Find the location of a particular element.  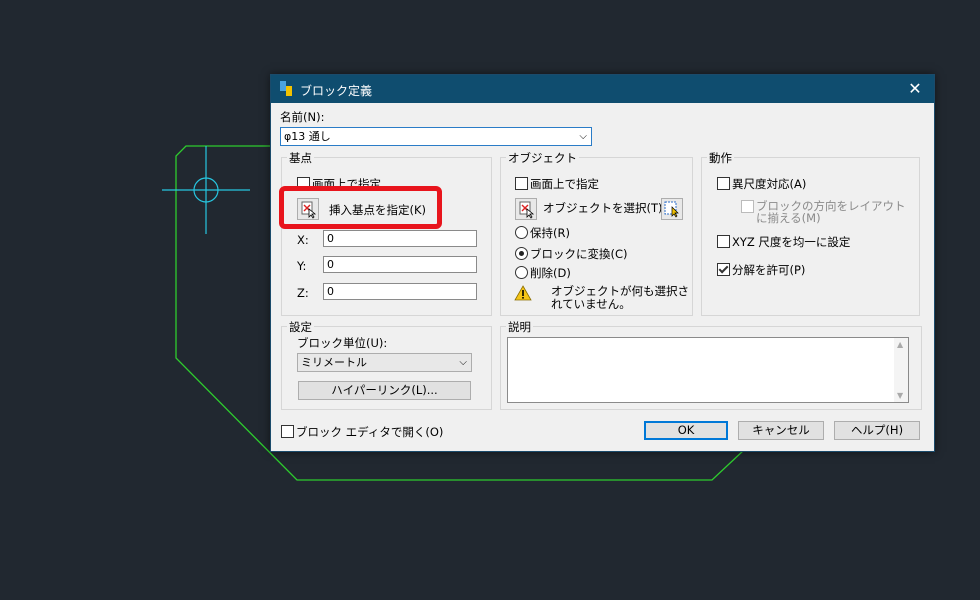

scroll-down-icon: ▼ is located at coordinates (900, 395).